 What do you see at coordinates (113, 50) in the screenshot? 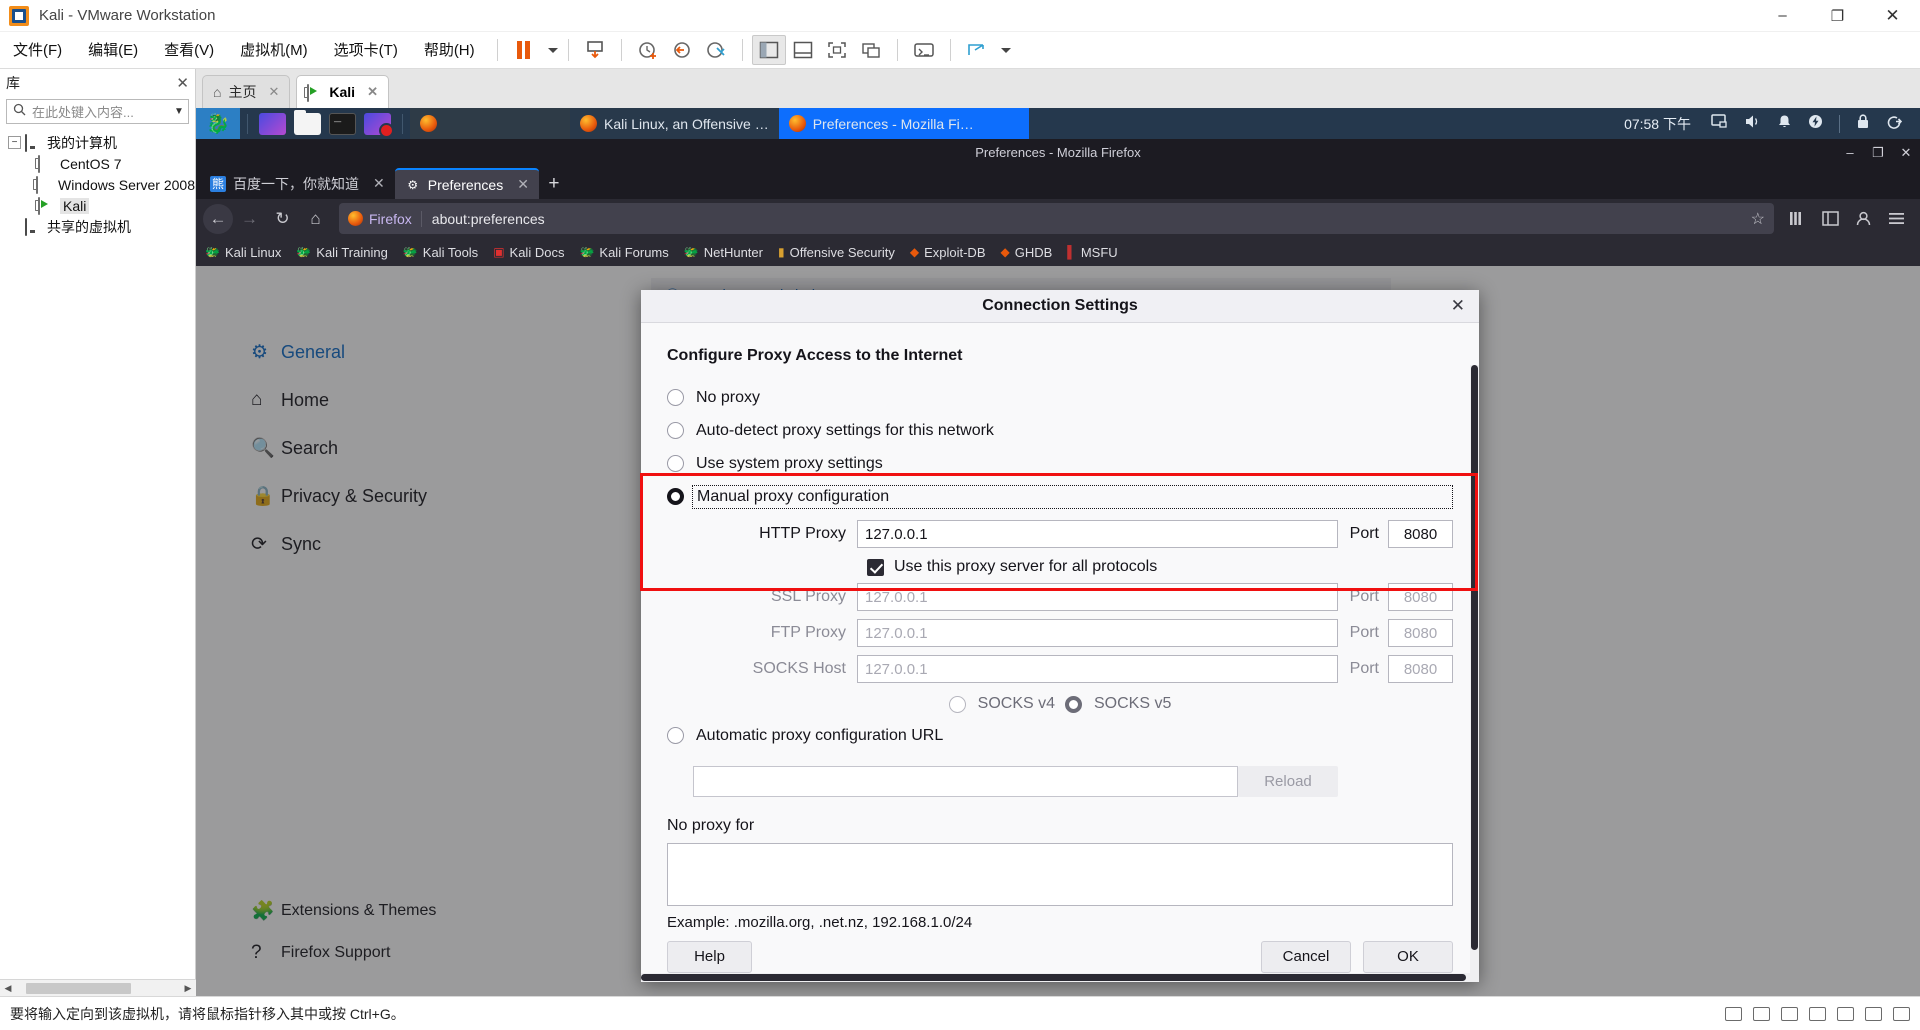
I see `menu-edit: 编辑(E)` at bounding box center [113, 50].